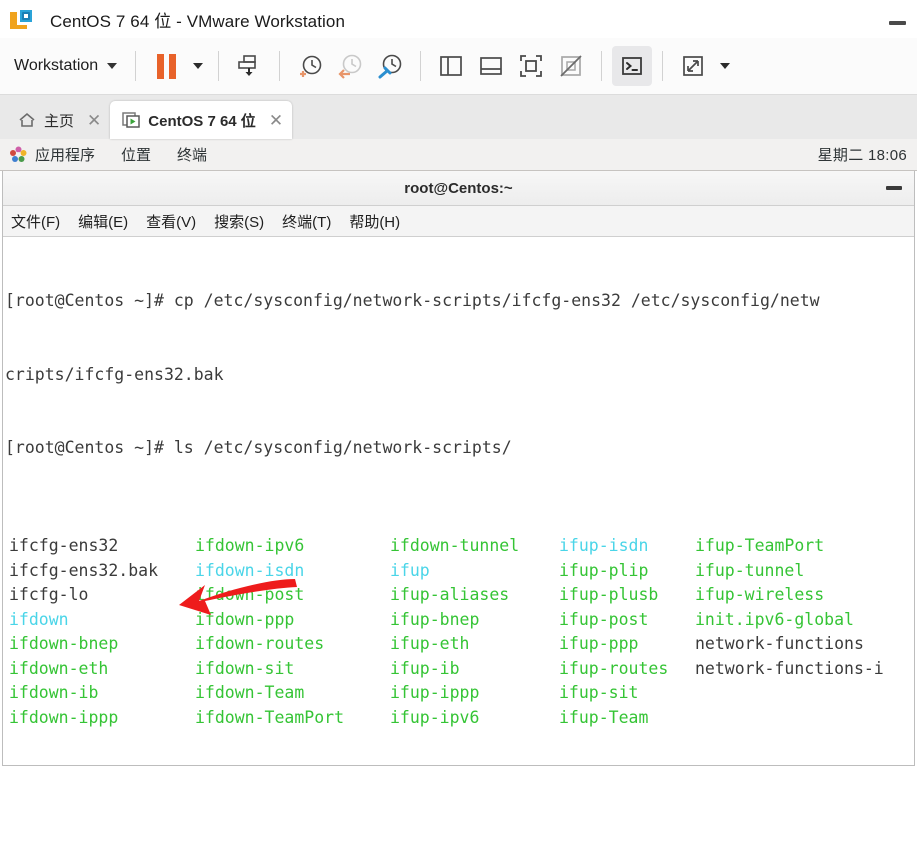  What do you see at coordinates (750, 570) in the screenshot?
I see `ls-entry: ifup-tunnel` at bounding box center [750, 570].